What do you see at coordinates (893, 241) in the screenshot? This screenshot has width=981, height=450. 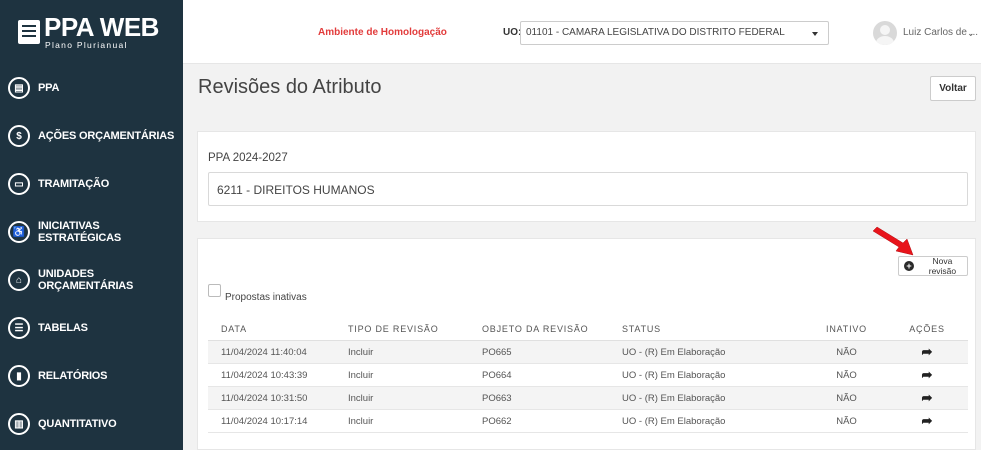 I see `red-arrow-icon` at bounding box center [893, 241].